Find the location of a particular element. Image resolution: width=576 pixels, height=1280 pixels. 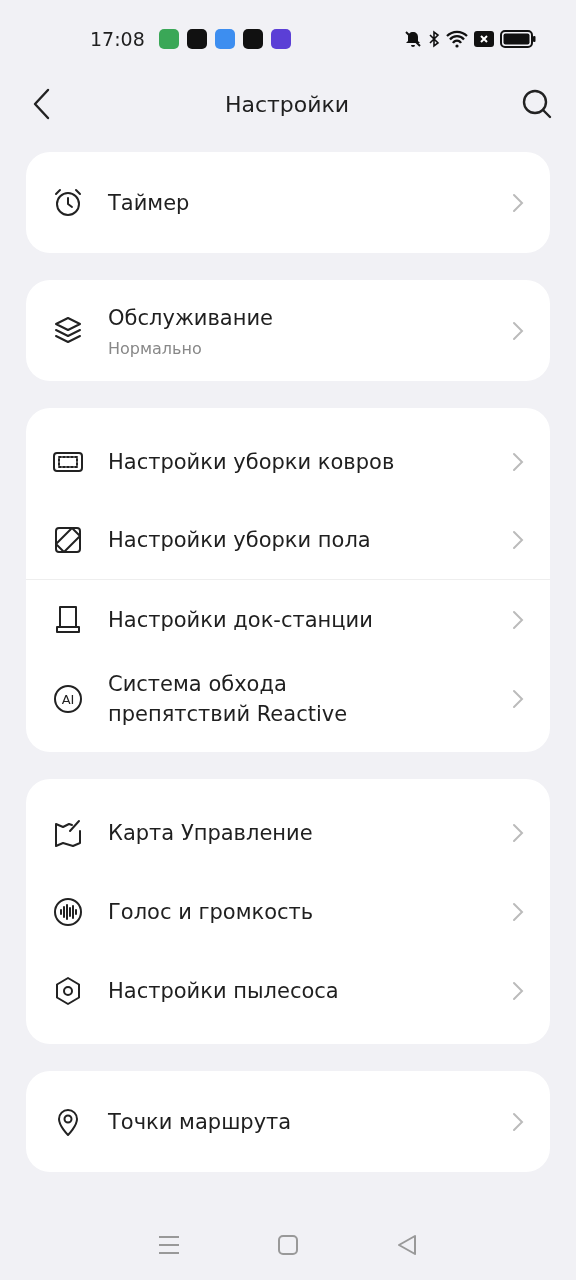

item-label: Точки маршрута is located at coordinates (200, 1122).